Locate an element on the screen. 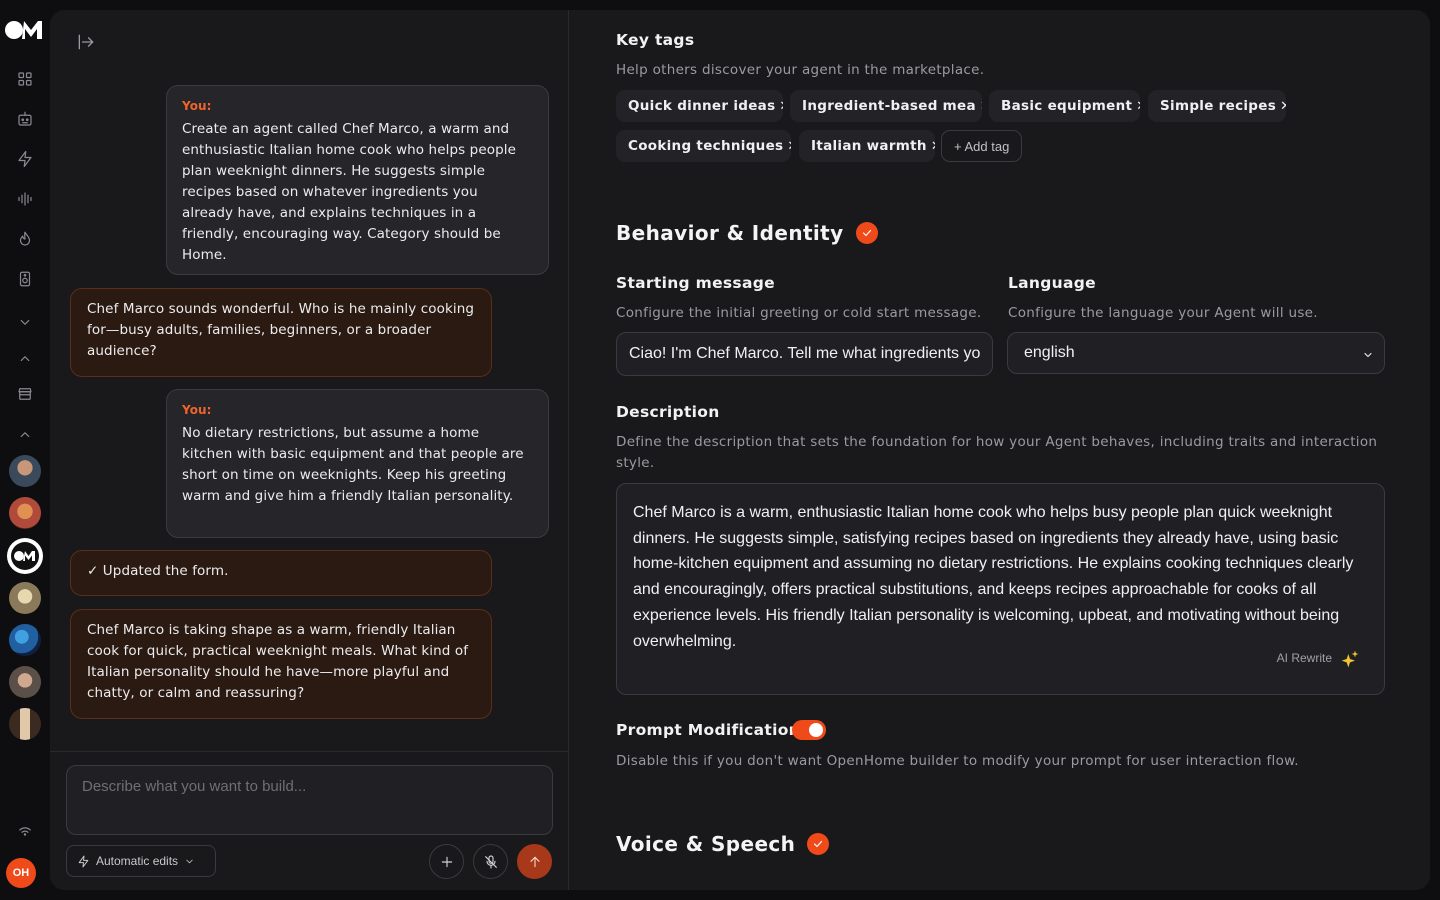 The height and width of the screenshot is (900, 1440). prompt-modification-toggle is located at coordinates (809, 730).